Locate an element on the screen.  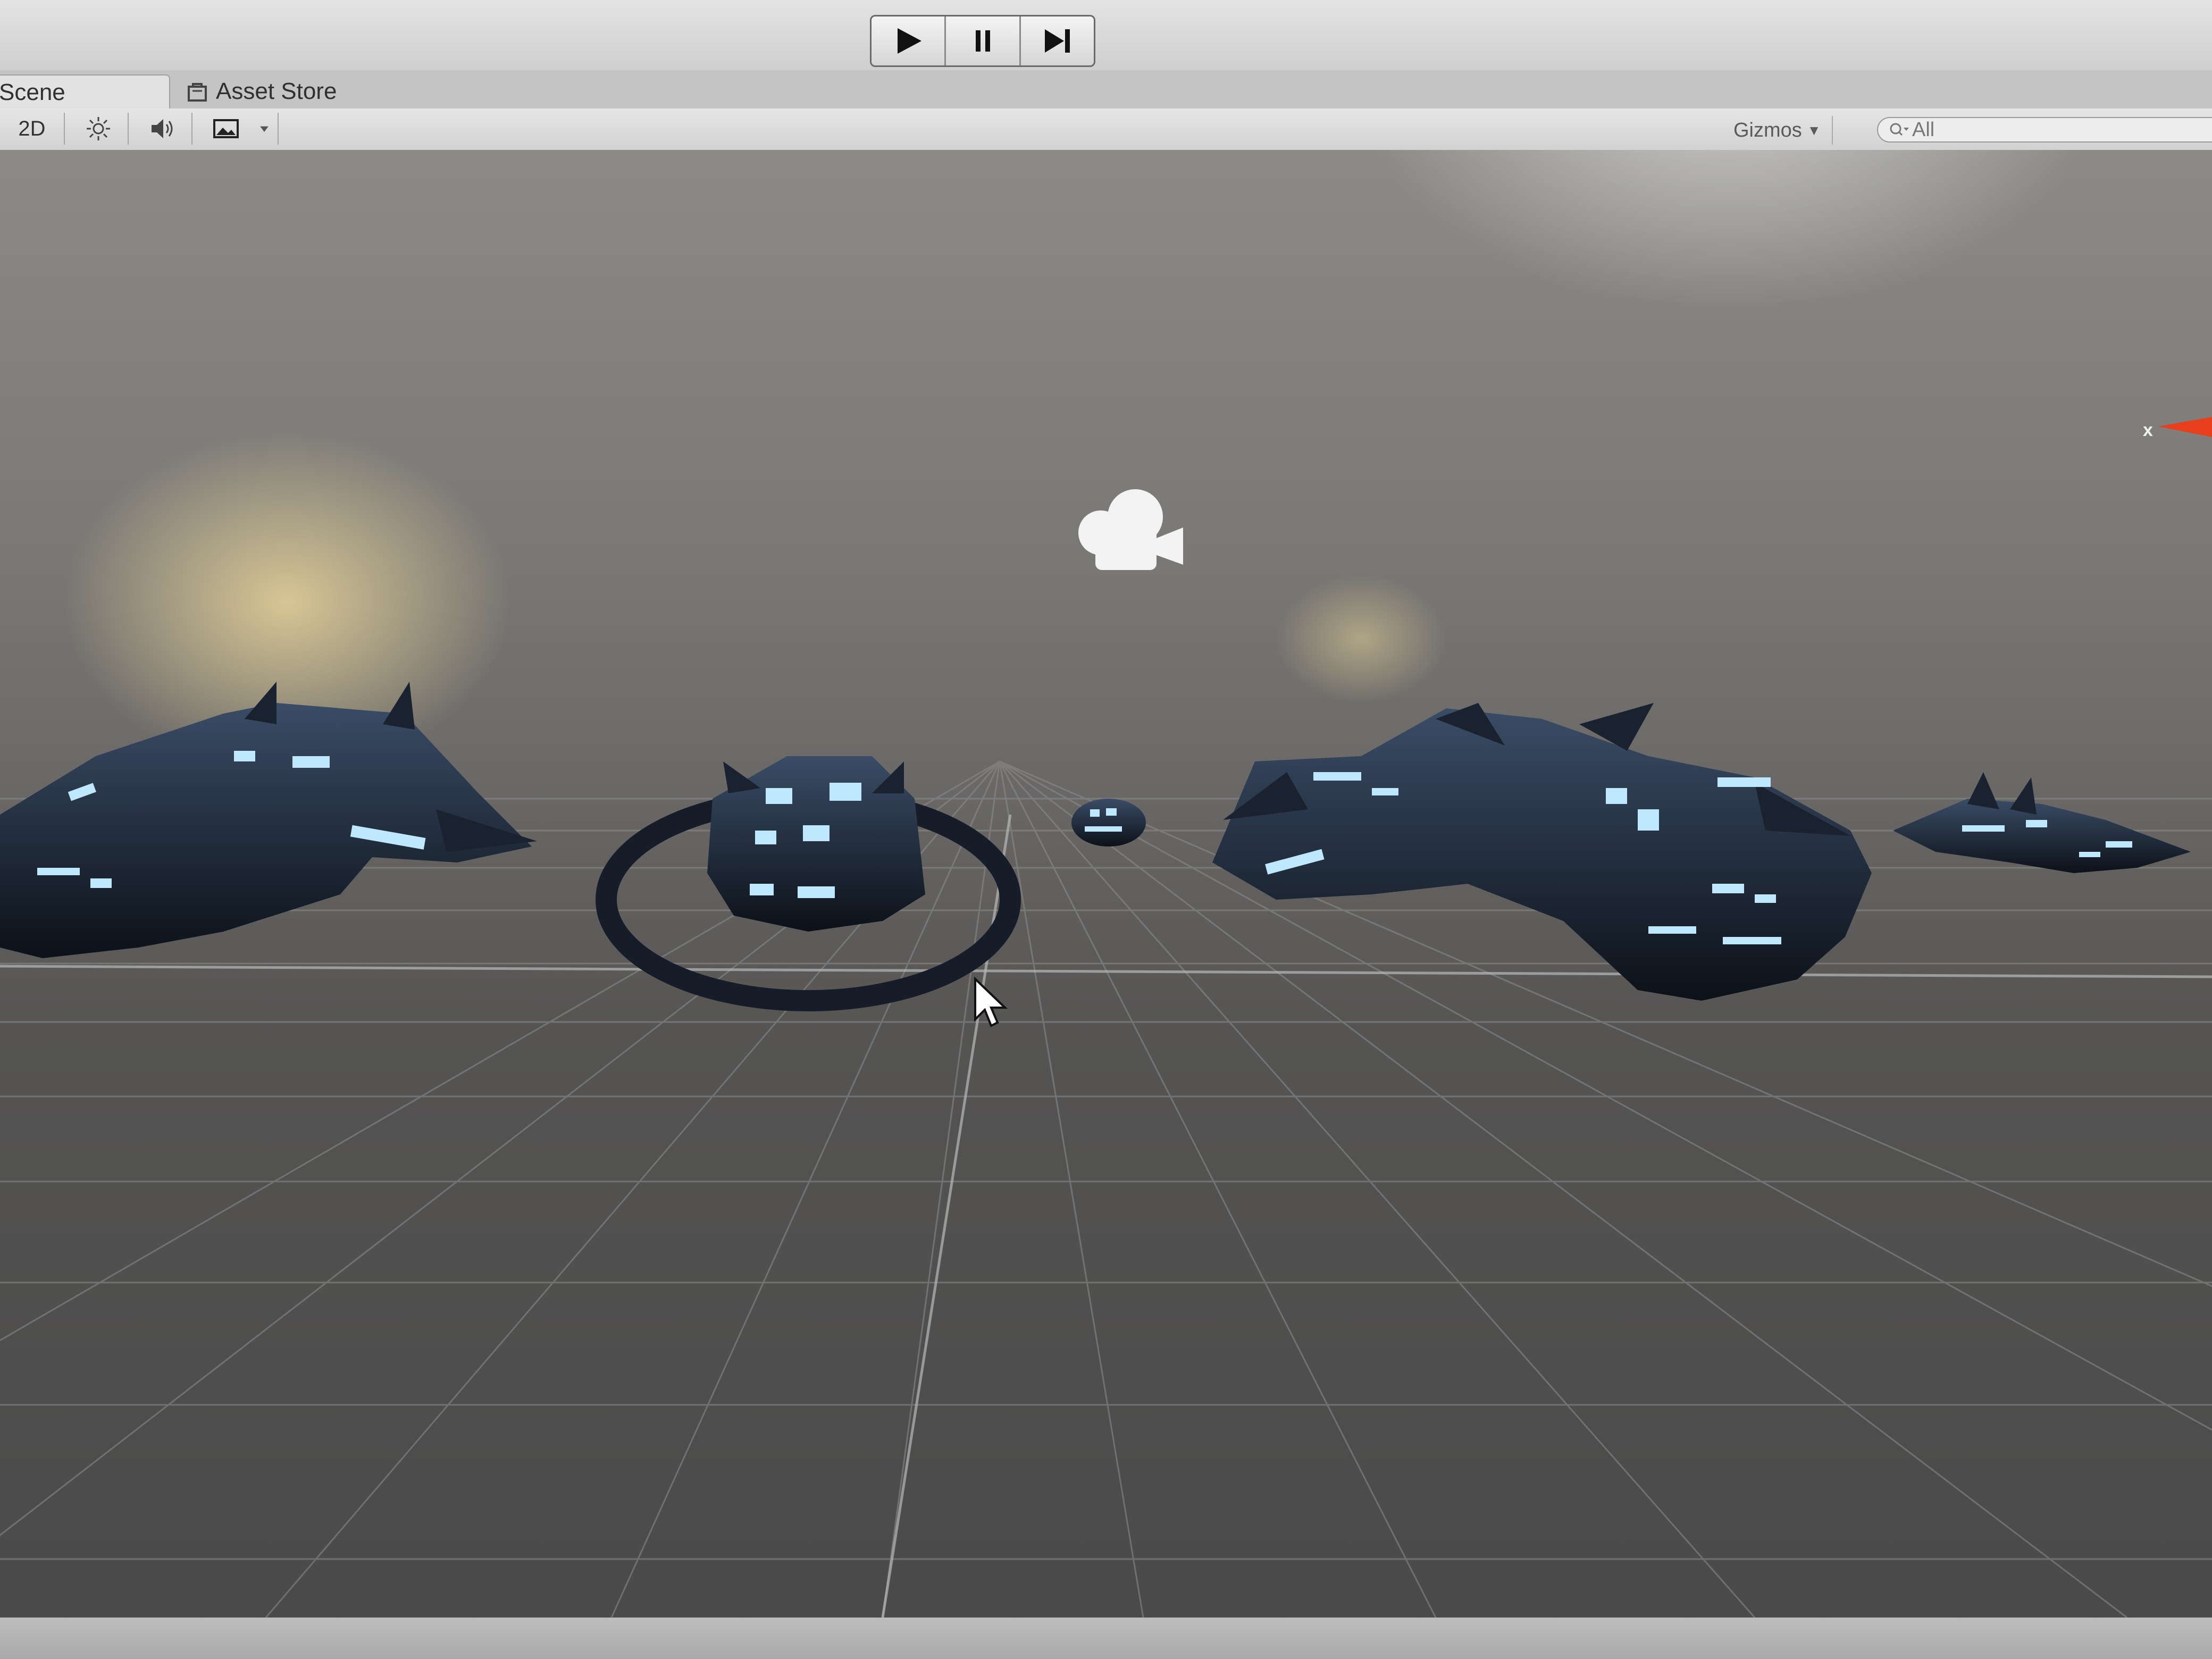
lighting-toggle-button is located at coordinates (99, 129).